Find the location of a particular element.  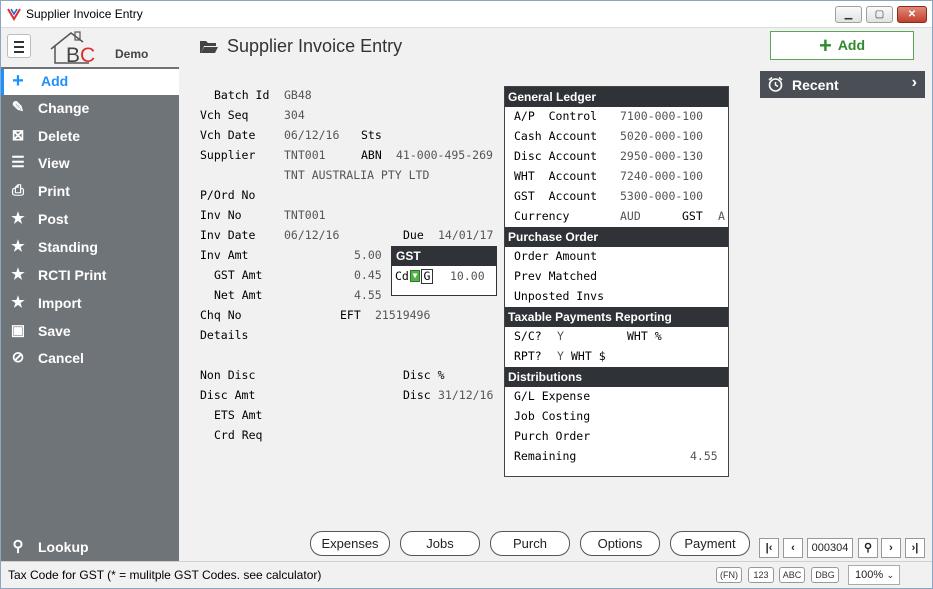

disc-amt-label: Disc Amt is located at coordinates (228, 395).